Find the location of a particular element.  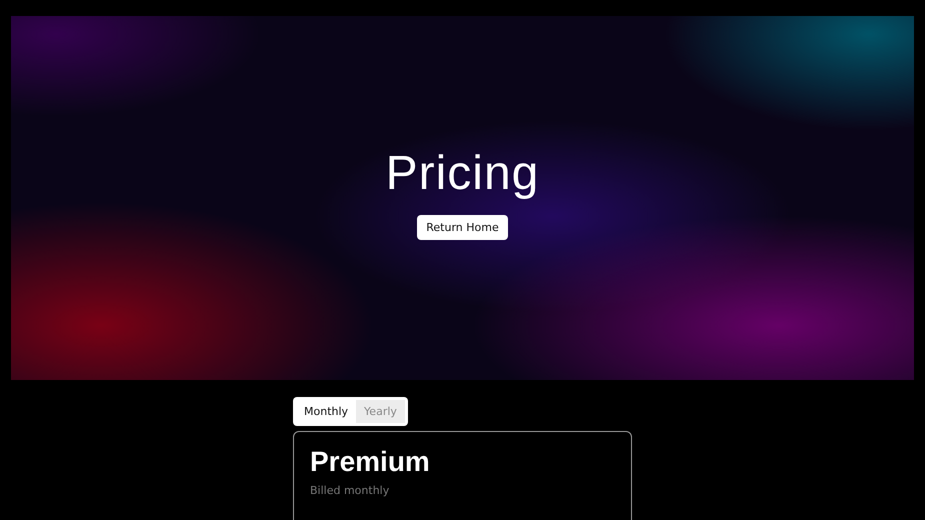

return-home-button: Return Home is located at coordinates (462, 227).